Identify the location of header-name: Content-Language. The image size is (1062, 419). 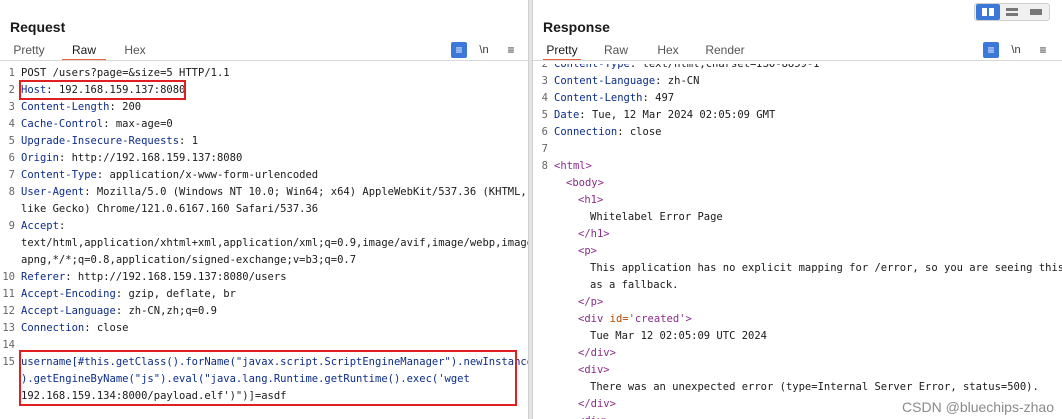
(605, 81).